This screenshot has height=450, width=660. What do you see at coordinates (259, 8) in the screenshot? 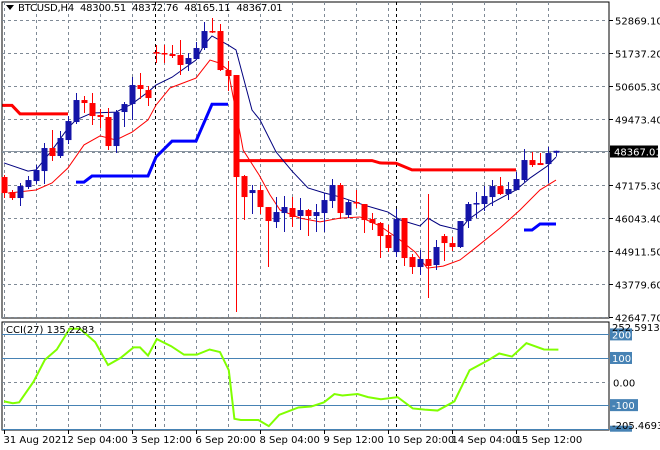
I see `close-value: 48367.01` at bounding box center [259, 8].